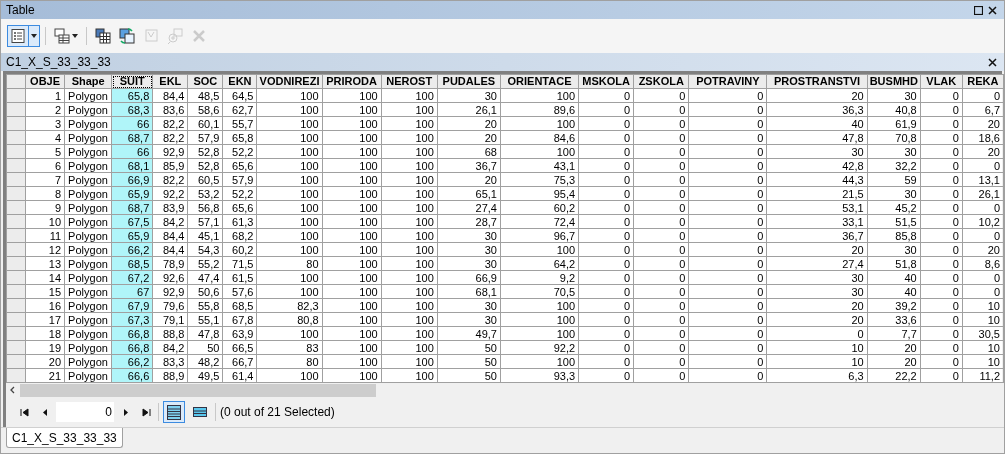 This screenshot has height=454, width=1005. I want to click on table-cell: 8, so click(45, 193).